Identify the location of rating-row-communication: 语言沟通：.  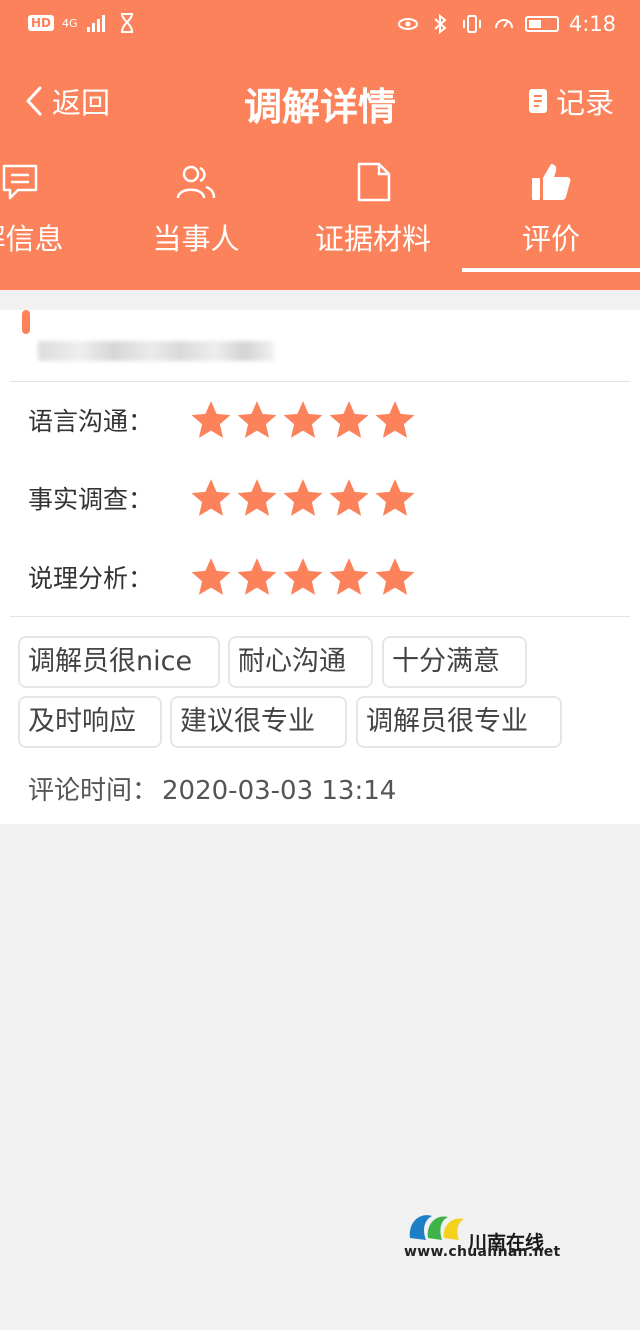
(222, 420).